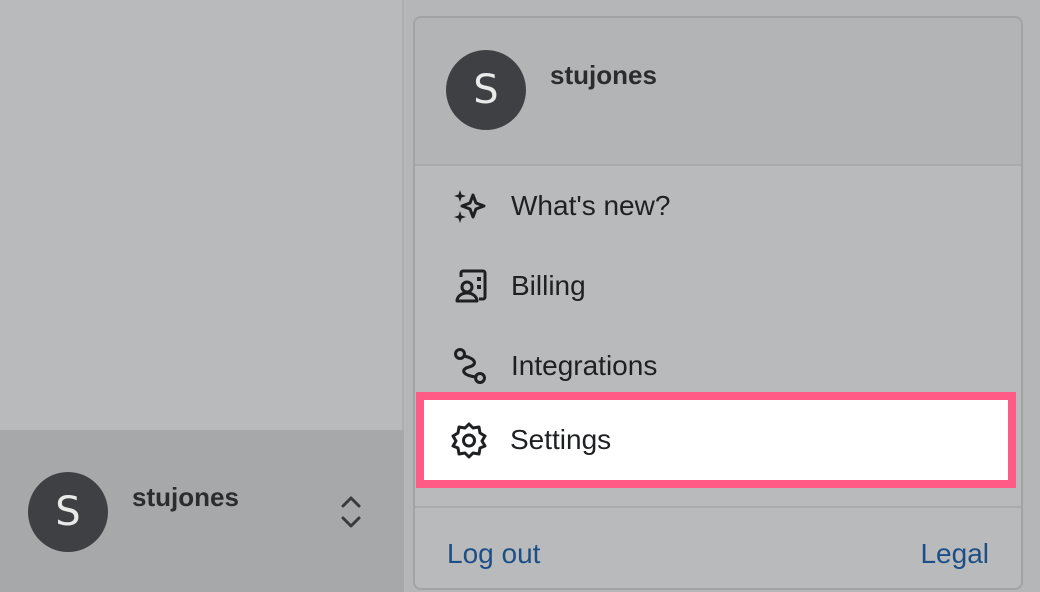 This screenshot has width=1040, height=592. Describe the element at coordinates (548, 285) in the screenshot. I see `menu-item-label: Billing` at that location.